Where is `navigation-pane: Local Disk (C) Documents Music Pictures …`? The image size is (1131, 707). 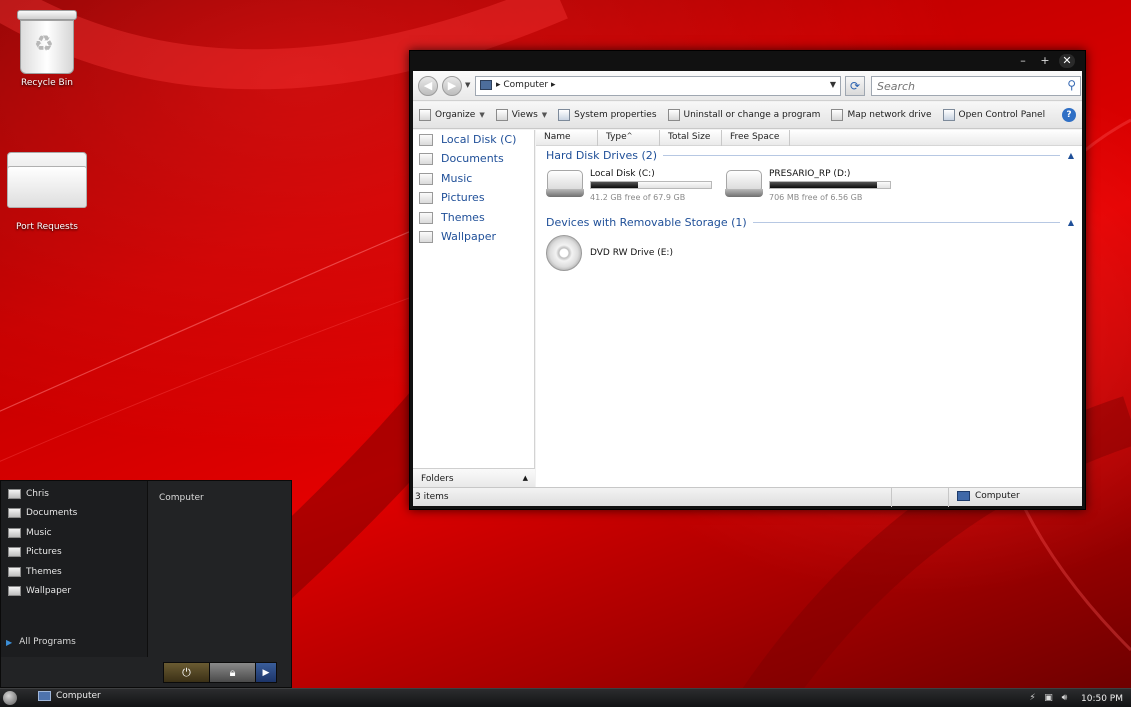
navigation-pane: Local Disk (C) Documents Music Pictures … is located at coordinates (474, 309).